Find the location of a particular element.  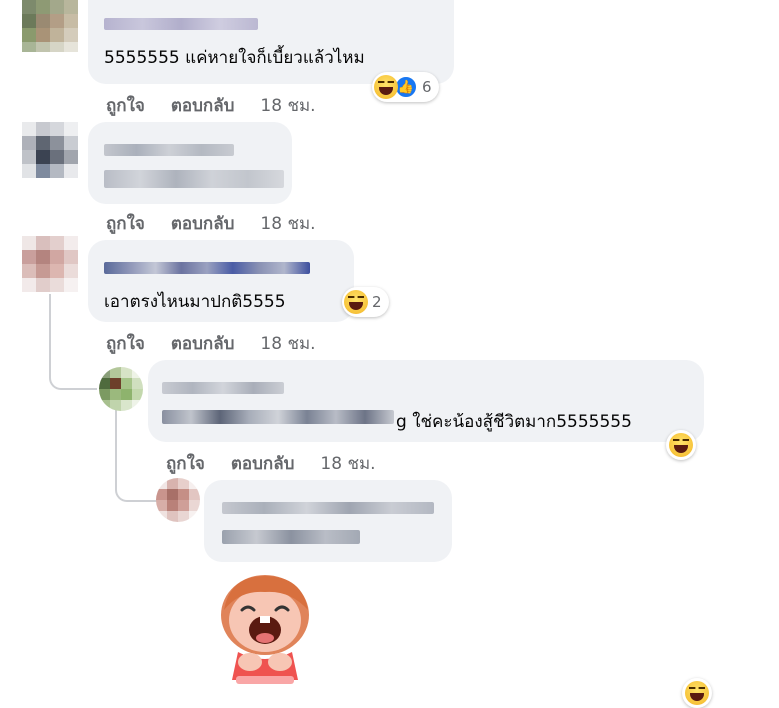

comment-text: เอาตรงไหนมาปกติ5555 is located at coordinates (195, 302).